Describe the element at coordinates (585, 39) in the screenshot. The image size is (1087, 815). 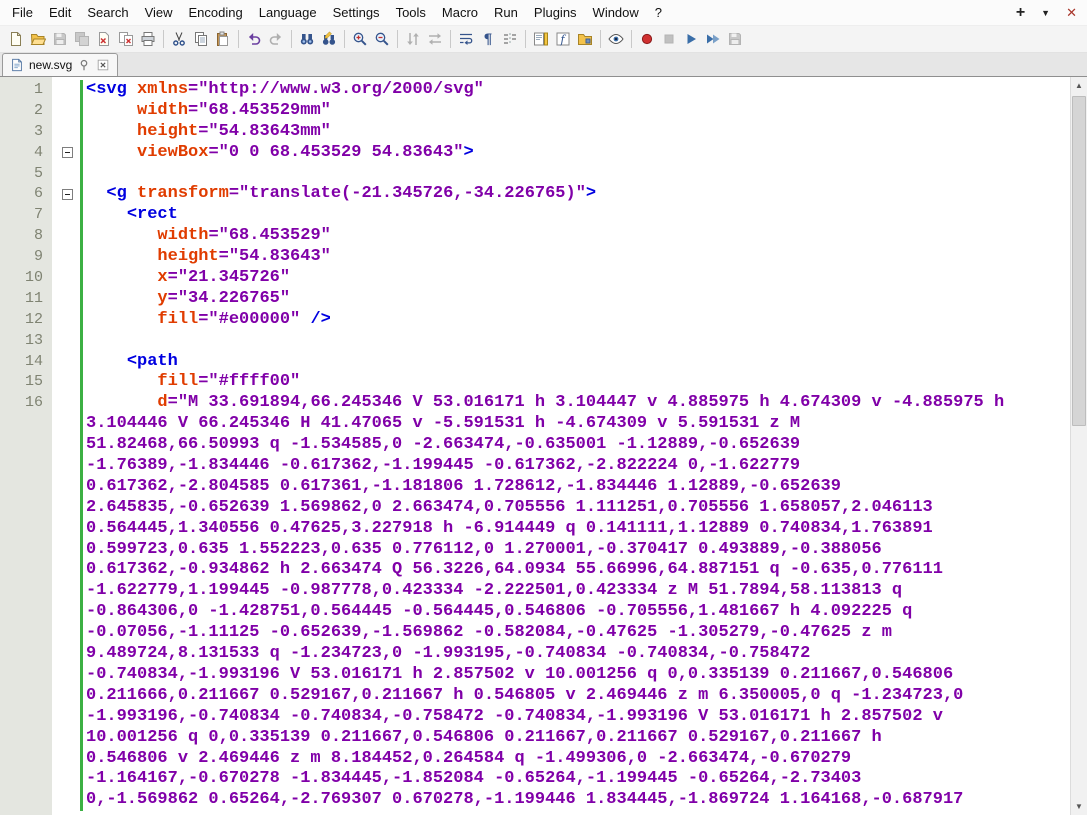
I see `folder-as-workspace-button` at that location.